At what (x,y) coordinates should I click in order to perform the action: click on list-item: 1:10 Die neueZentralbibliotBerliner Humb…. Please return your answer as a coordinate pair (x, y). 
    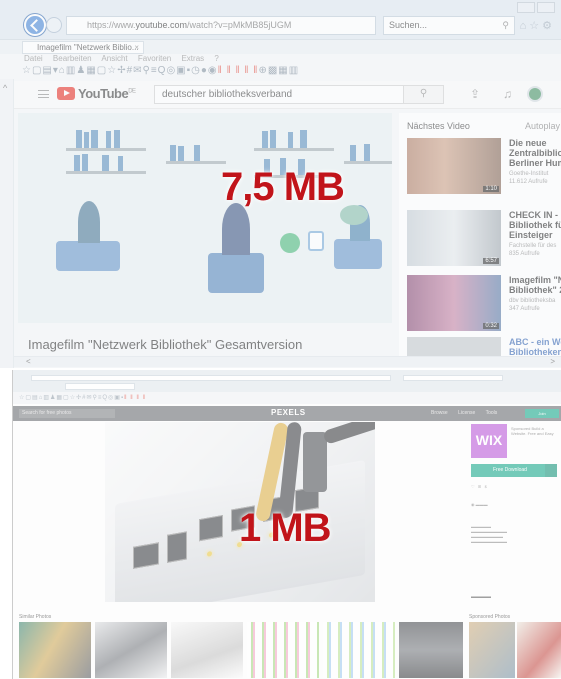
    Looking at the image, I should click on (484, 168).